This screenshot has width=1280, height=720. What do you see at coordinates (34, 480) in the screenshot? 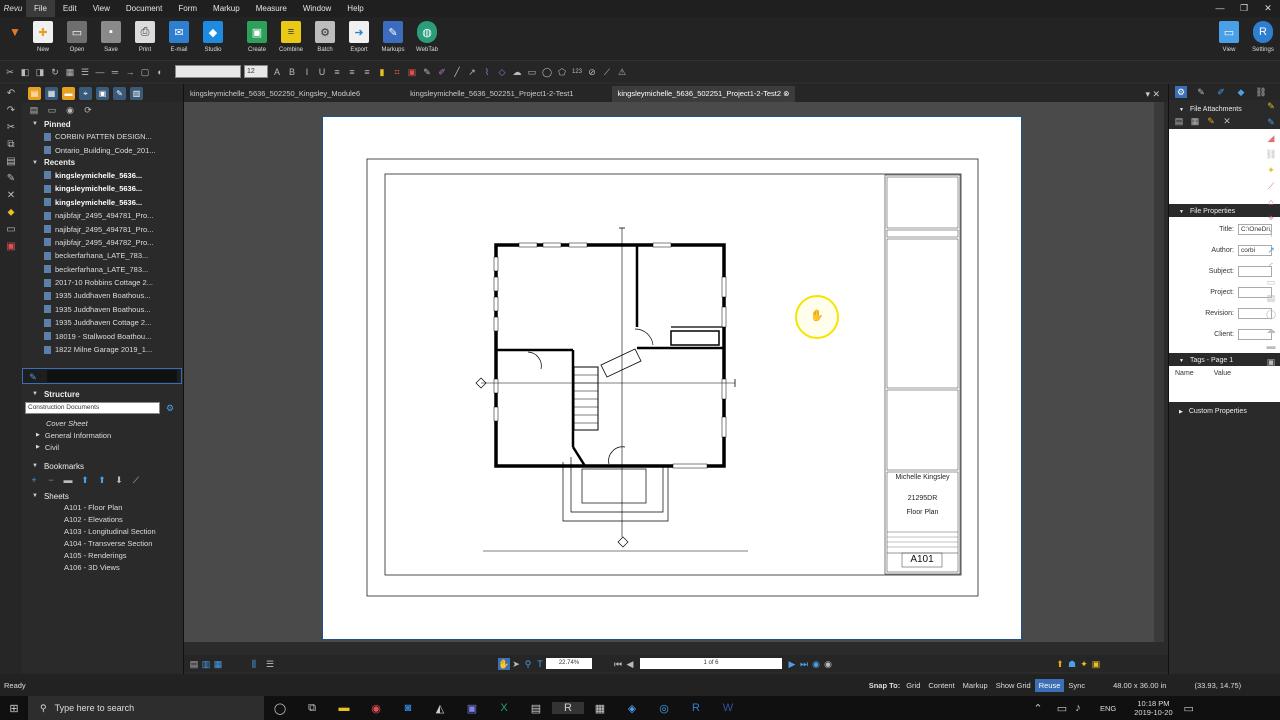
I see `add-icon: +` at bounding box center [34, 480].